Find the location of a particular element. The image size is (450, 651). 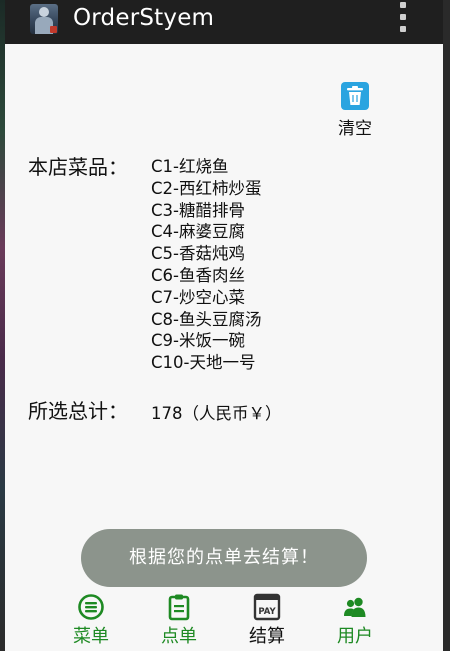

total-heading: 所选总计： is located at coordinates (78, 411).